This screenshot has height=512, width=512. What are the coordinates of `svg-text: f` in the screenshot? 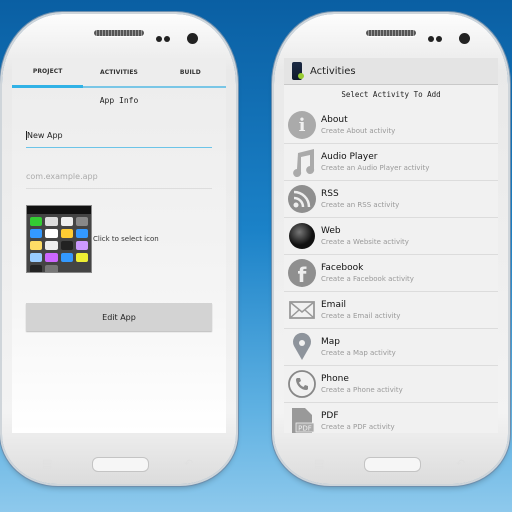 It's located at (302, 275).